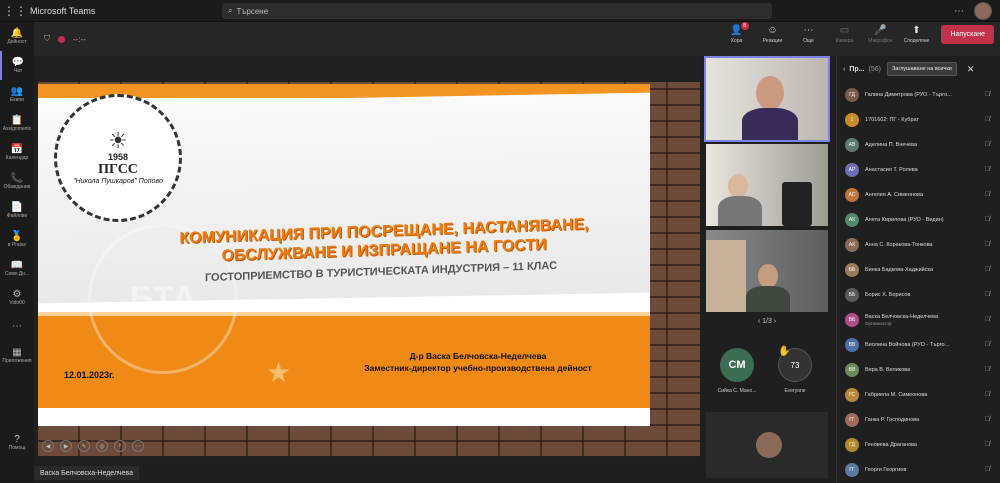 The image size is (1000, 483). I want to click on calendar-icon: 📅, so click(17, 149).